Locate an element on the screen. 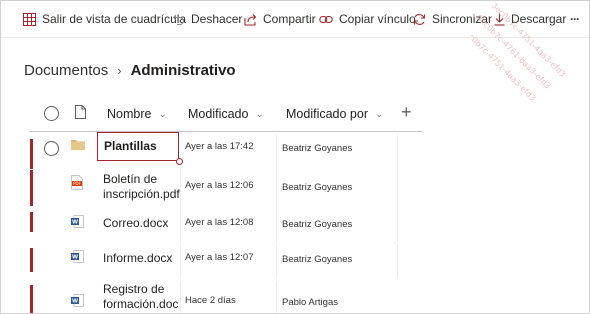 This screenshot has height=314, width=590. row-name: Plantillas is located at coordinates (130, 146).